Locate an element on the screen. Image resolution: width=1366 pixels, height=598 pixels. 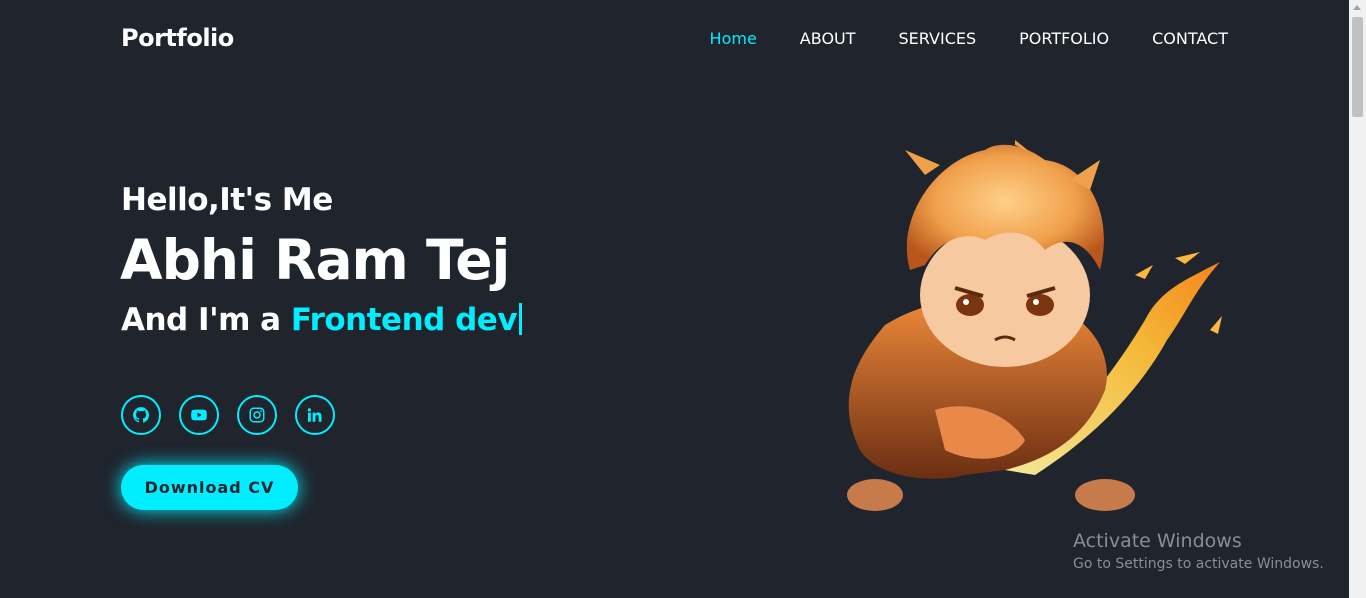
vertical-scrollbar is located at coordinates (1357, 299).